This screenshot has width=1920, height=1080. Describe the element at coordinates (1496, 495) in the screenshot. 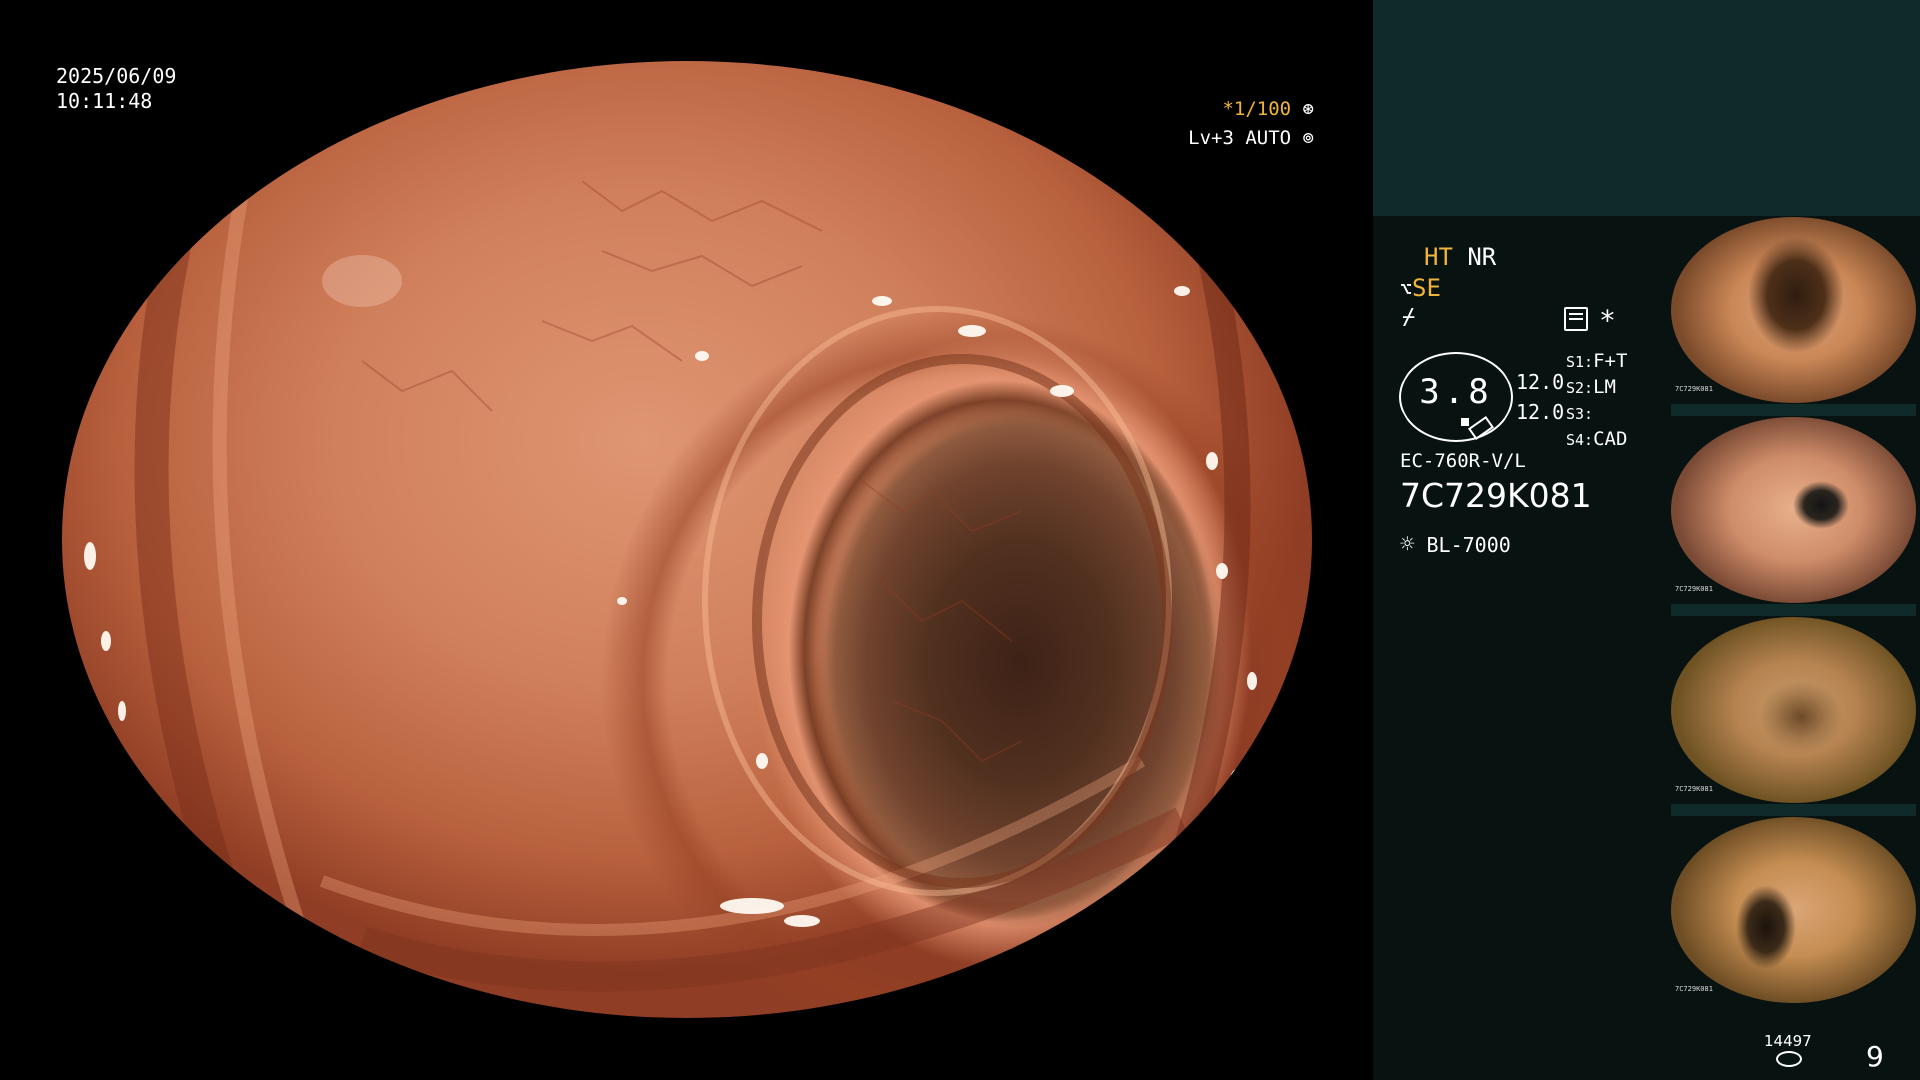

I see `scope-serial: 7C729K081` at that location.